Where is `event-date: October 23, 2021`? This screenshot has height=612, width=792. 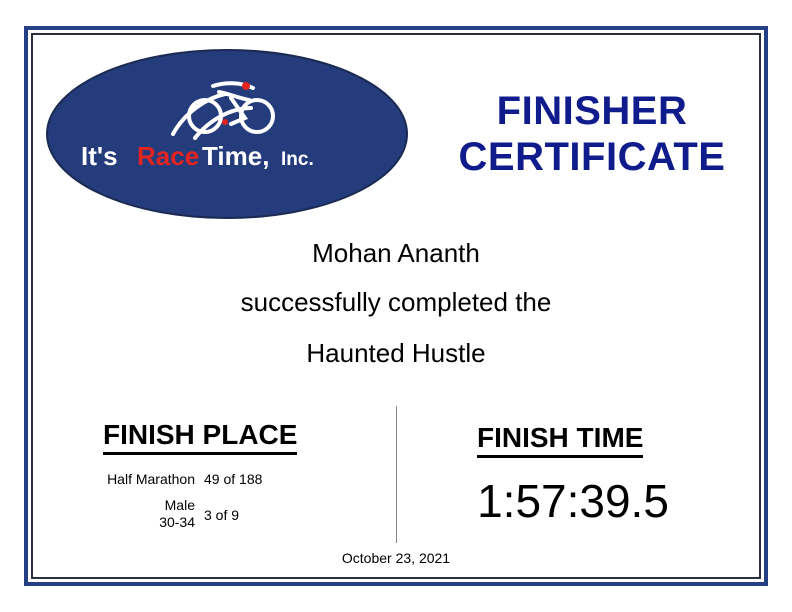
event-date: October 23, 2021 is located at coordinates (396, 558).